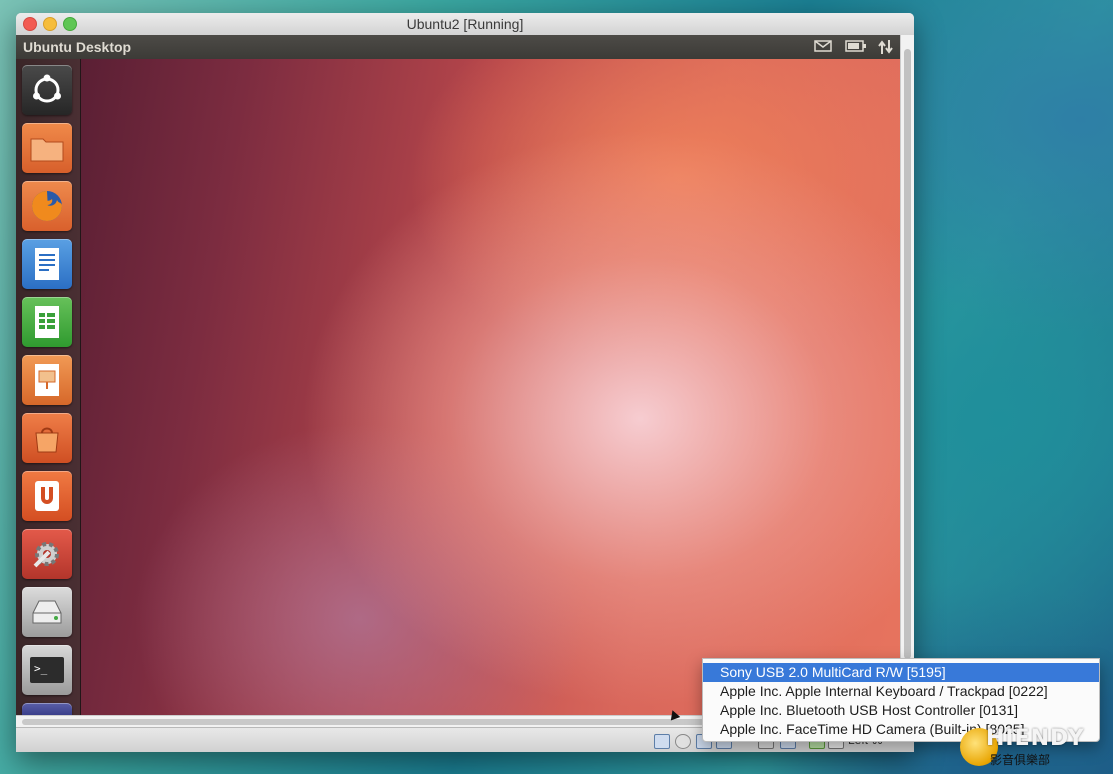  Describe the element at coordinates (886, 48) in the screenshot. I see `network-icon` at that location.